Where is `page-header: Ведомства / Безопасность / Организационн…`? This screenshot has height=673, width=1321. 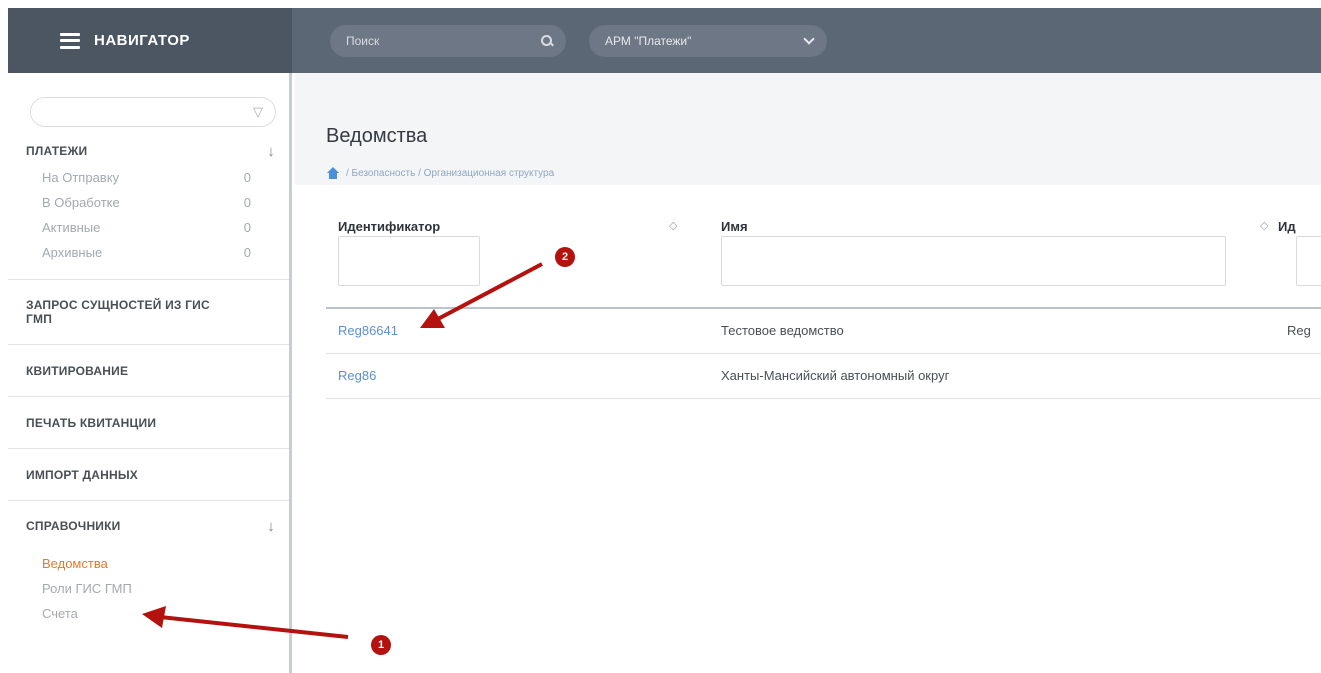
page-header: Ведомства / Безопасность / Организационн… is located at coordinates (808, 129).